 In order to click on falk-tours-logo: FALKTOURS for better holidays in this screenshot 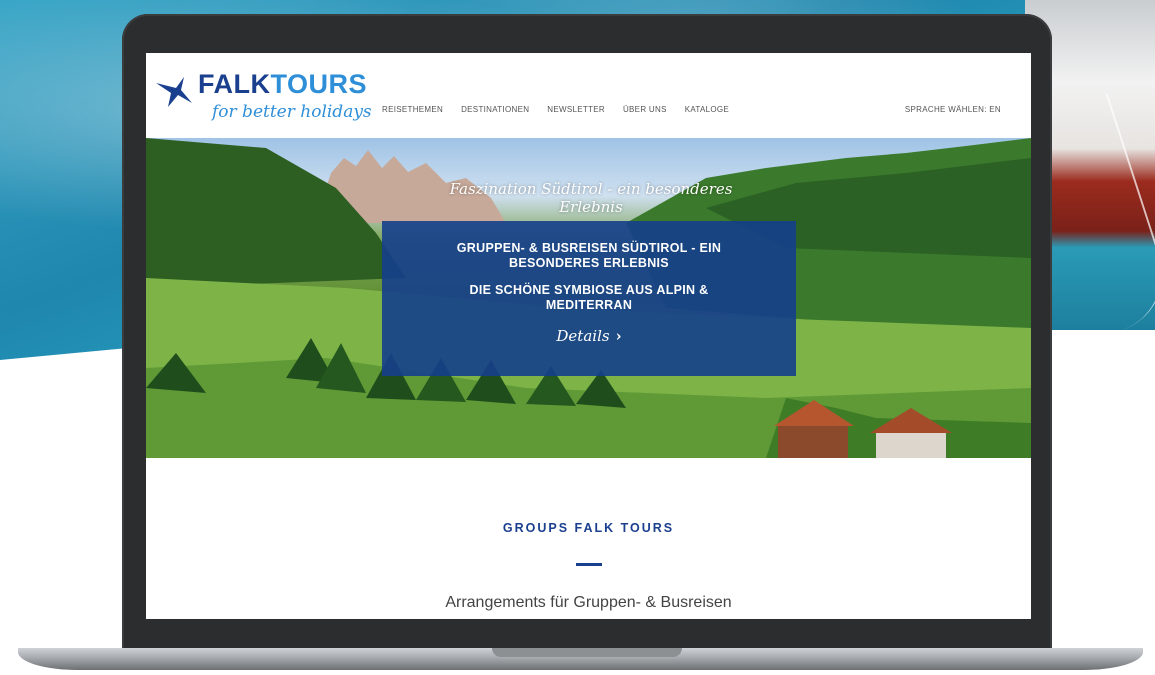, I will do `click(264, 99)`.